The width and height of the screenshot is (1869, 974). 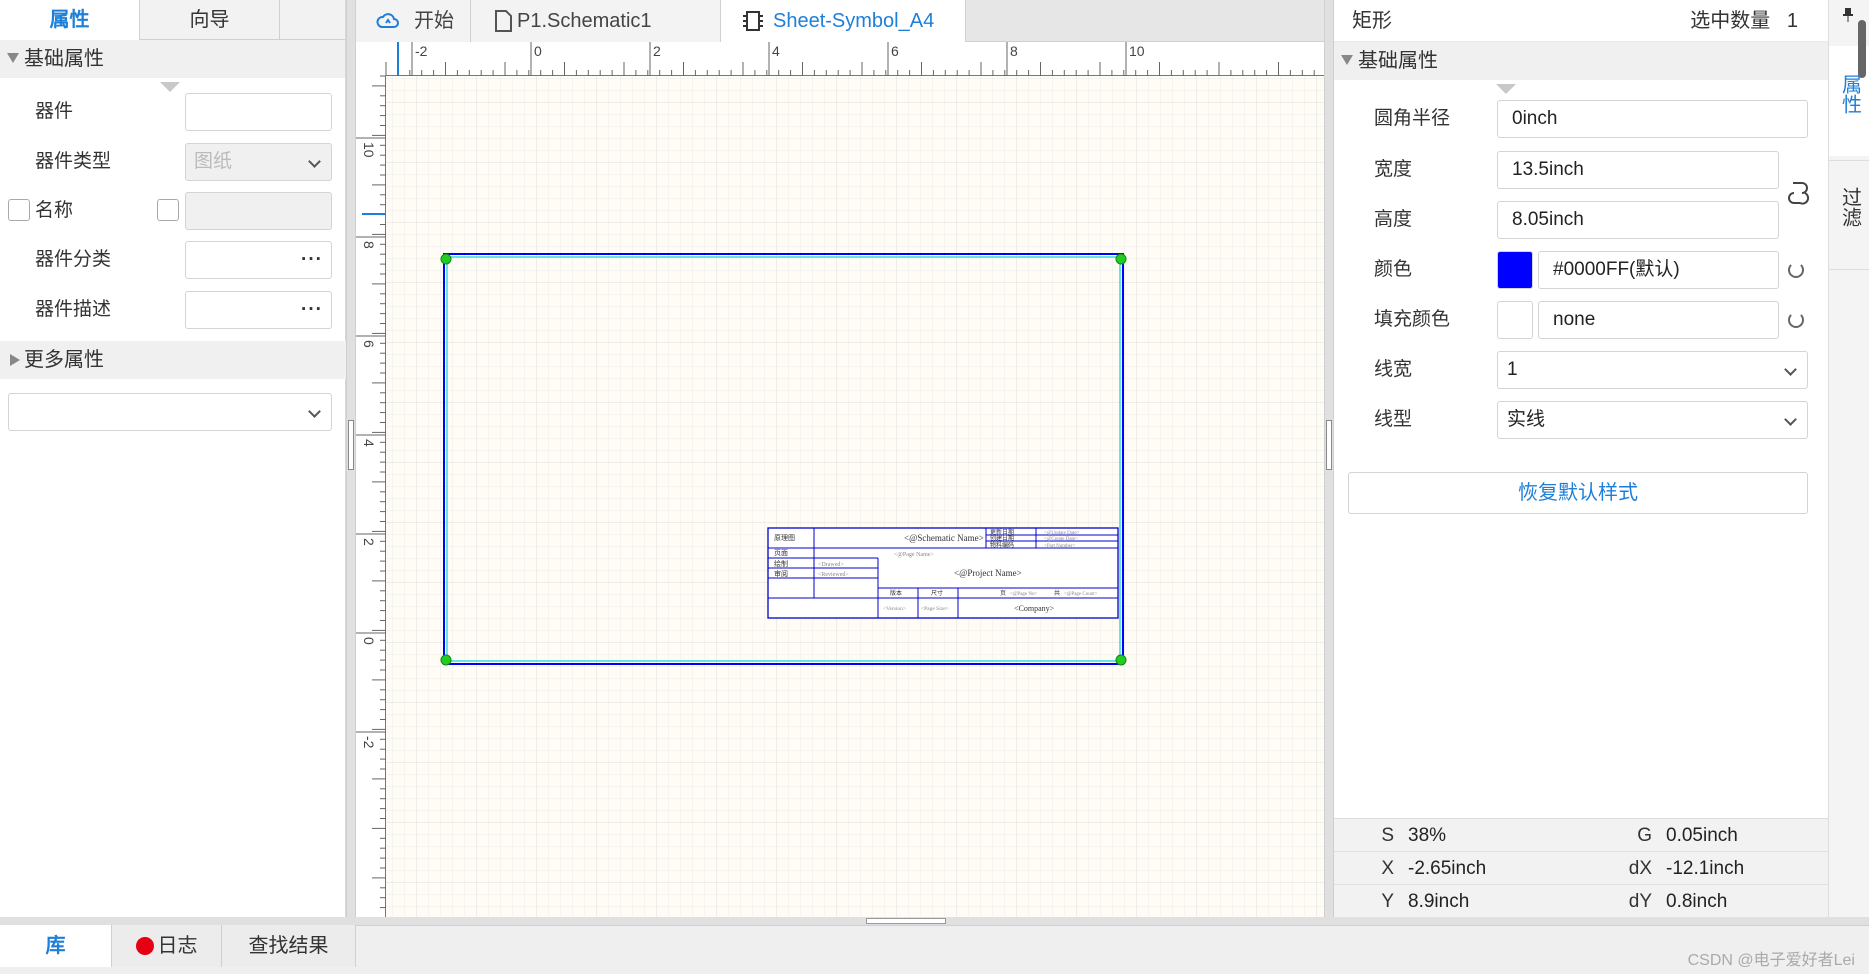 I want to click on left-splitter, so click(x=351, y=458).